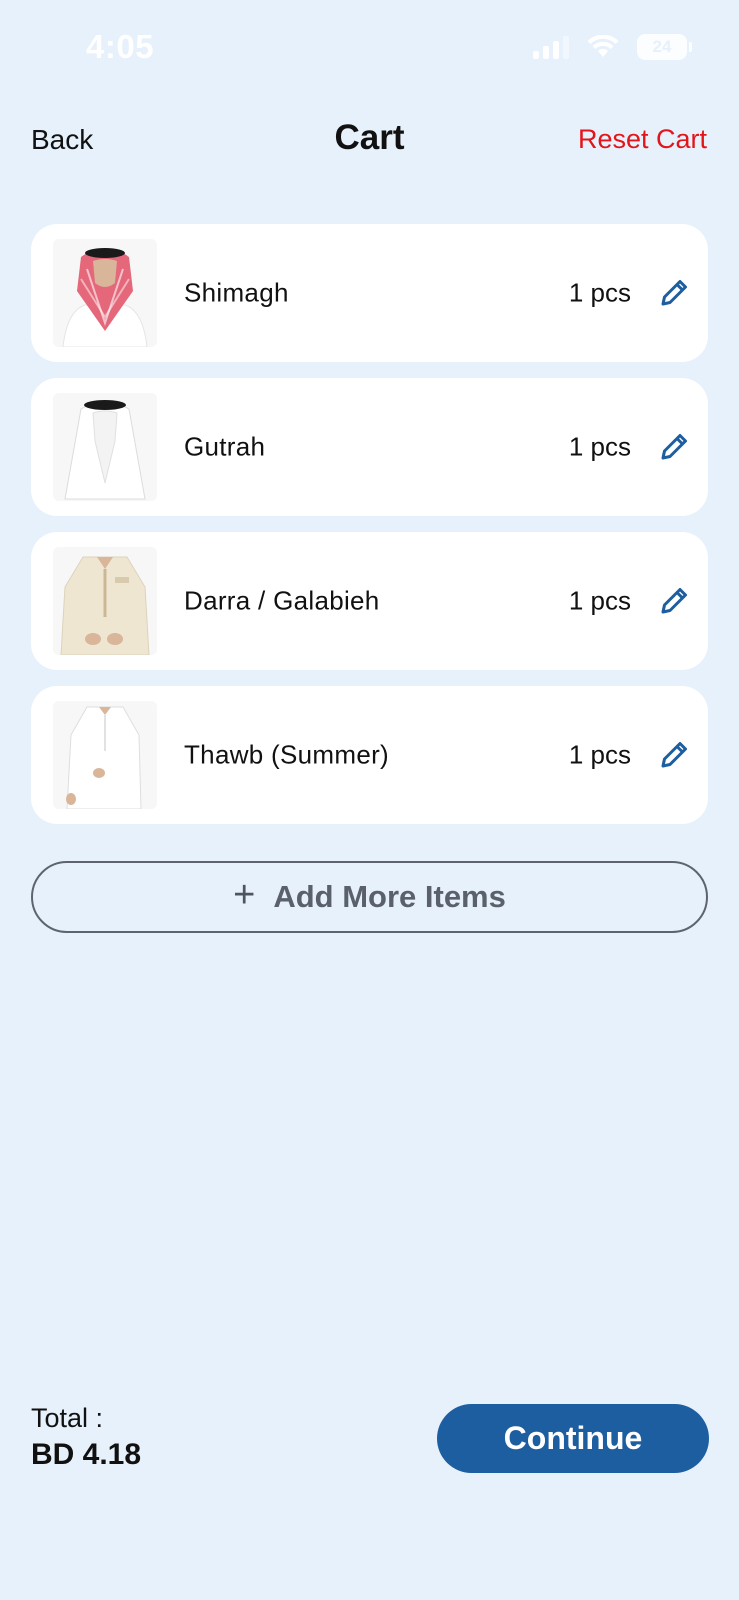 The width and height of the screenshot is (739, 1600). What do you see at coordinates (105, 755) in the screenshot?
I see `thawb-image` at bounding box center [105, 755].